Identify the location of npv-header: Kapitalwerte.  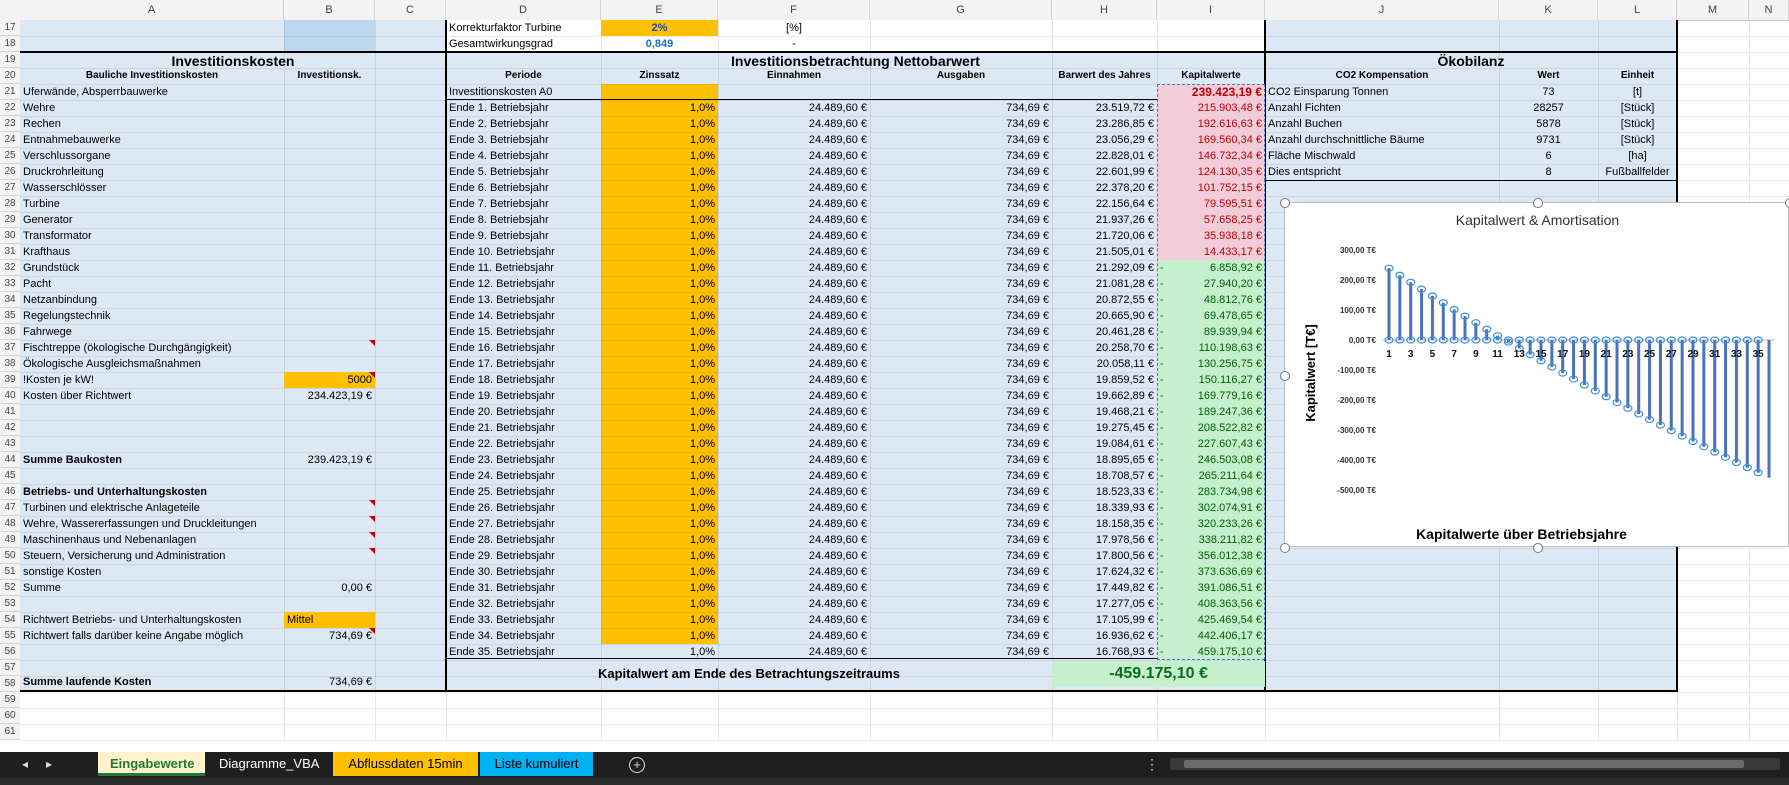
(1211, 76).